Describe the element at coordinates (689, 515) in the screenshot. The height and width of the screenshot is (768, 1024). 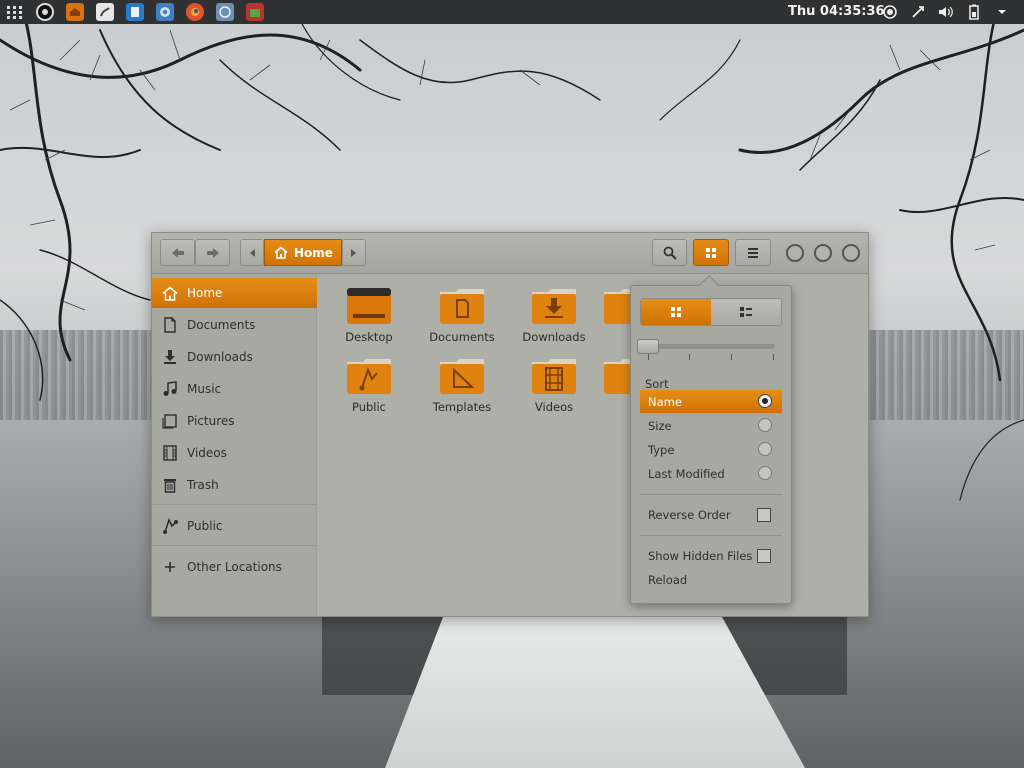
I see `reverse-order-label: Reverse Order` at that location.